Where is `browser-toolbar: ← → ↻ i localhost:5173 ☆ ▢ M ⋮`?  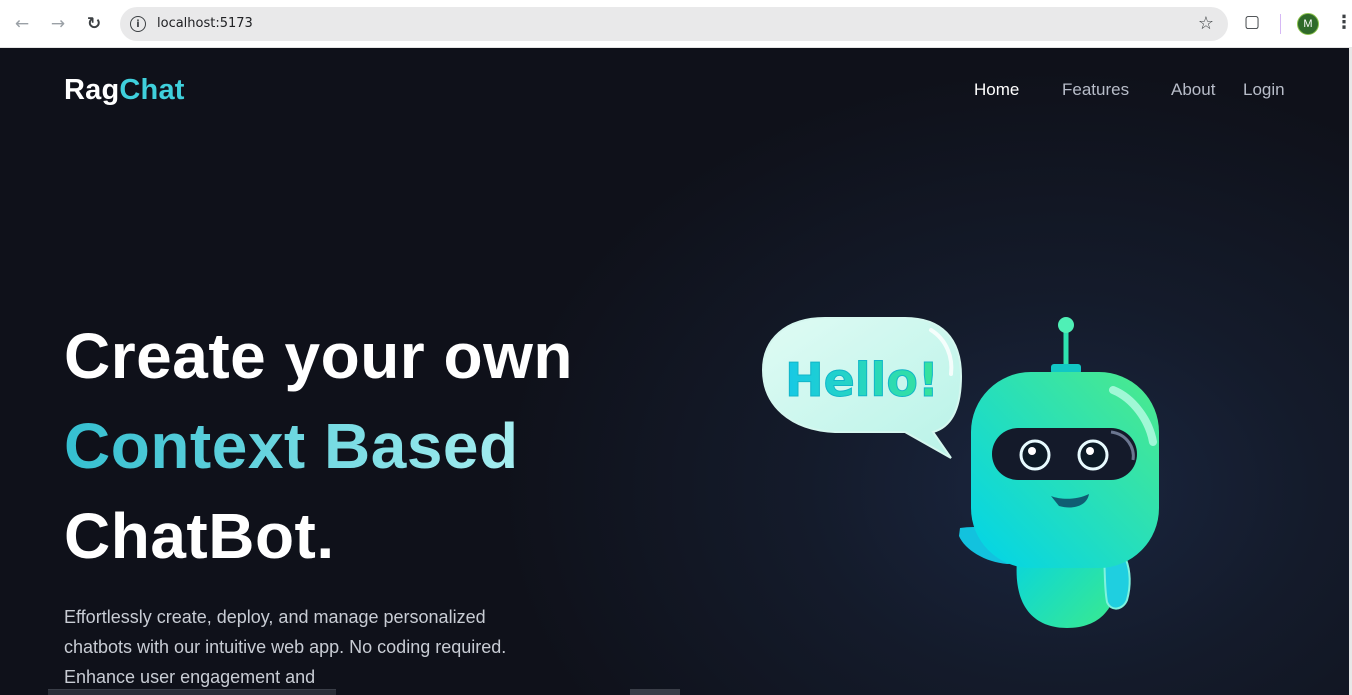 browser-toolbar: ← → ↻ i localhost:5173 ☆ ▢ M ⋮ is located at coordinates (676, 24).